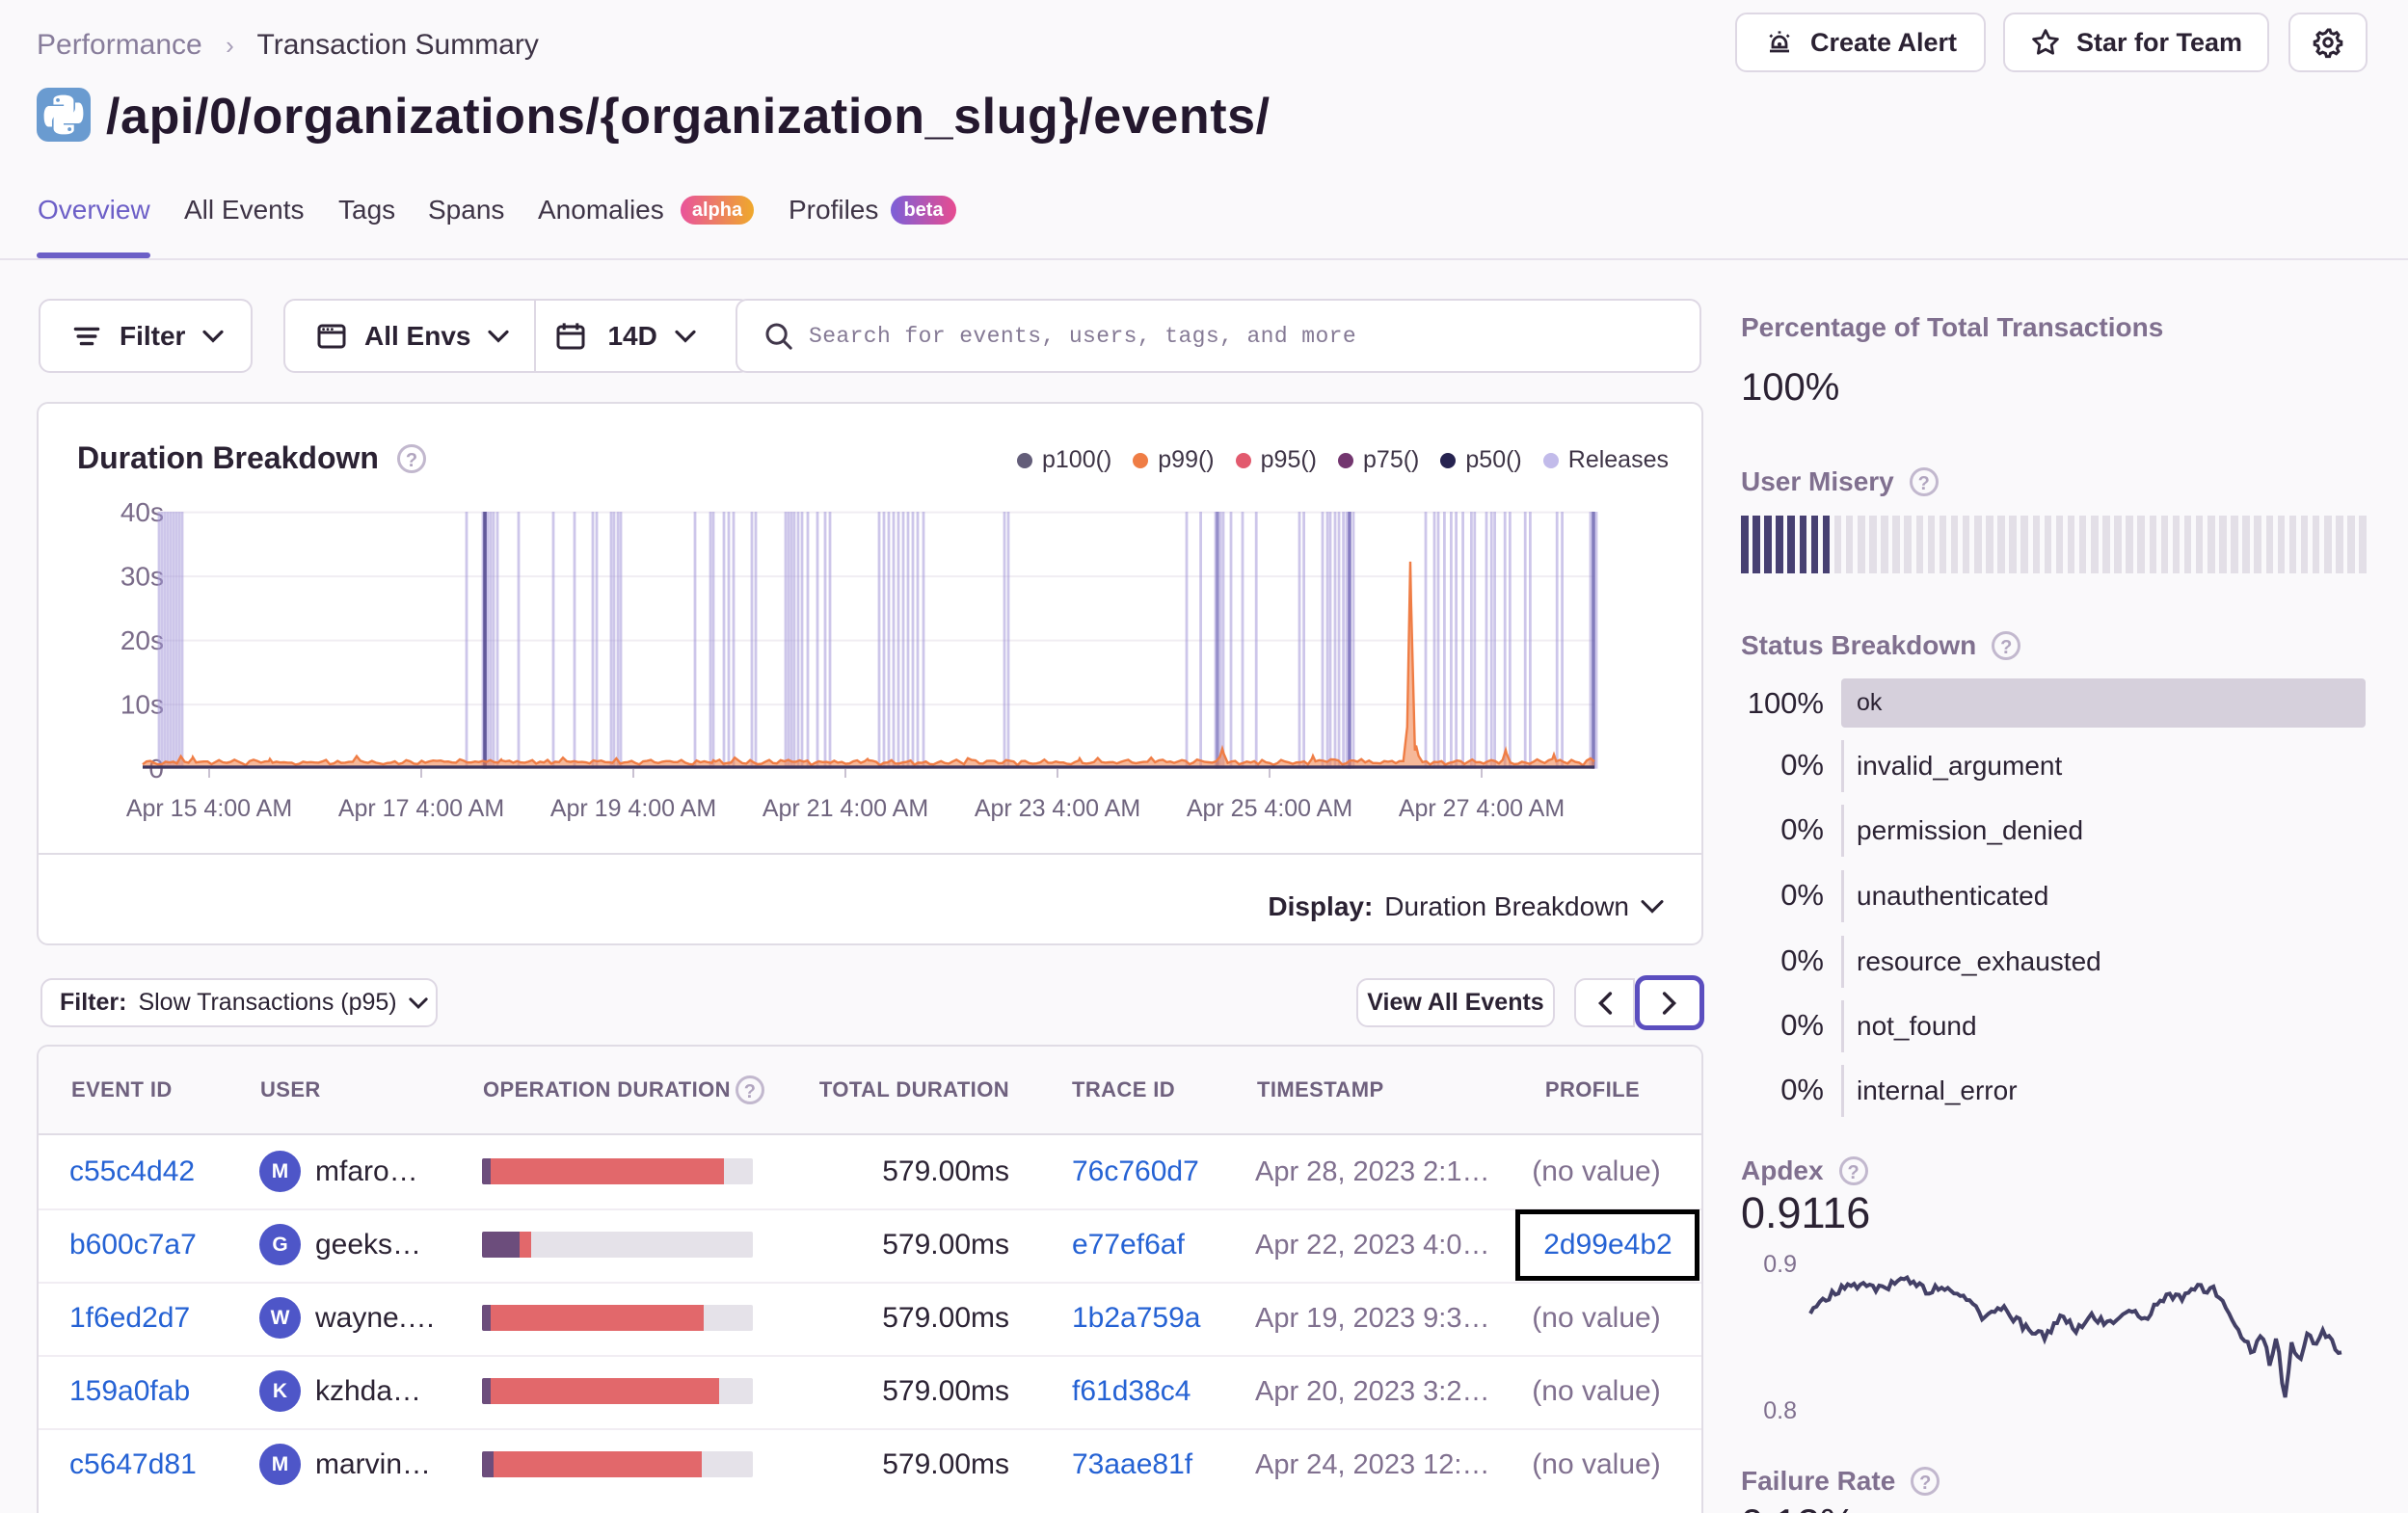  I want to click on svg-text: Apr 23 4:00 AM, so click(1057, 808).